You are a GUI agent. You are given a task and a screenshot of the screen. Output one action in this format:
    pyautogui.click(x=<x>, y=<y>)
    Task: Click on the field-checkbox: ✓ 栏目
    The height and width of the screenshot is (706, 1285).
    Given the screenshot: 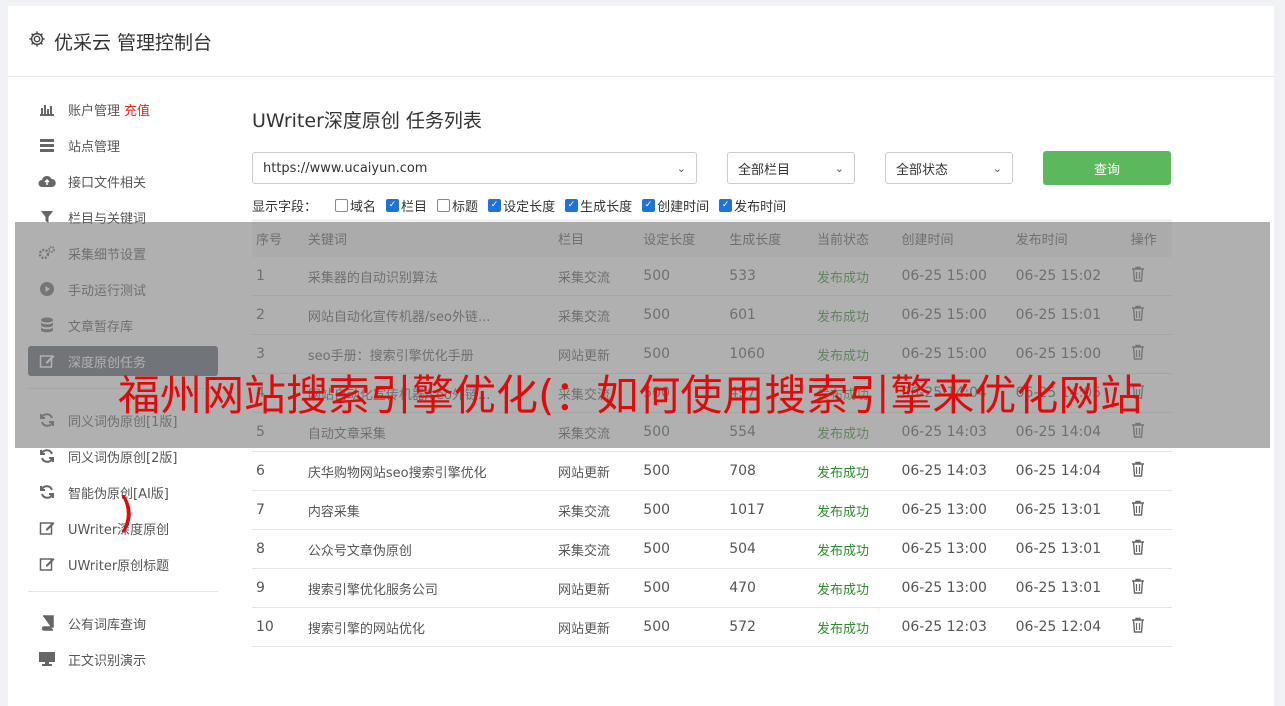 What is the action you would take?
    pyautogui.click(x=406, y=205)
    